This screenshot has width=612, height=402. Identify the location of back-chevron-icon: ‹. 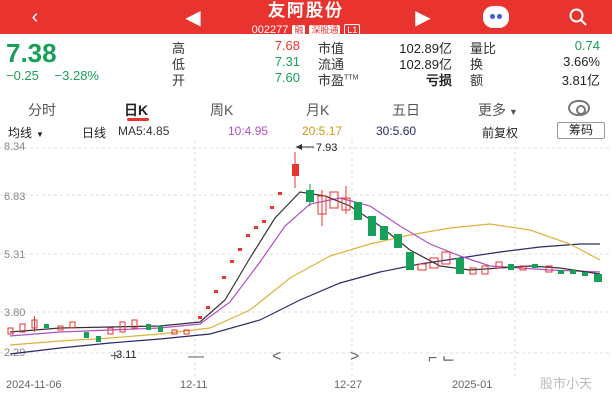
(35, 17).